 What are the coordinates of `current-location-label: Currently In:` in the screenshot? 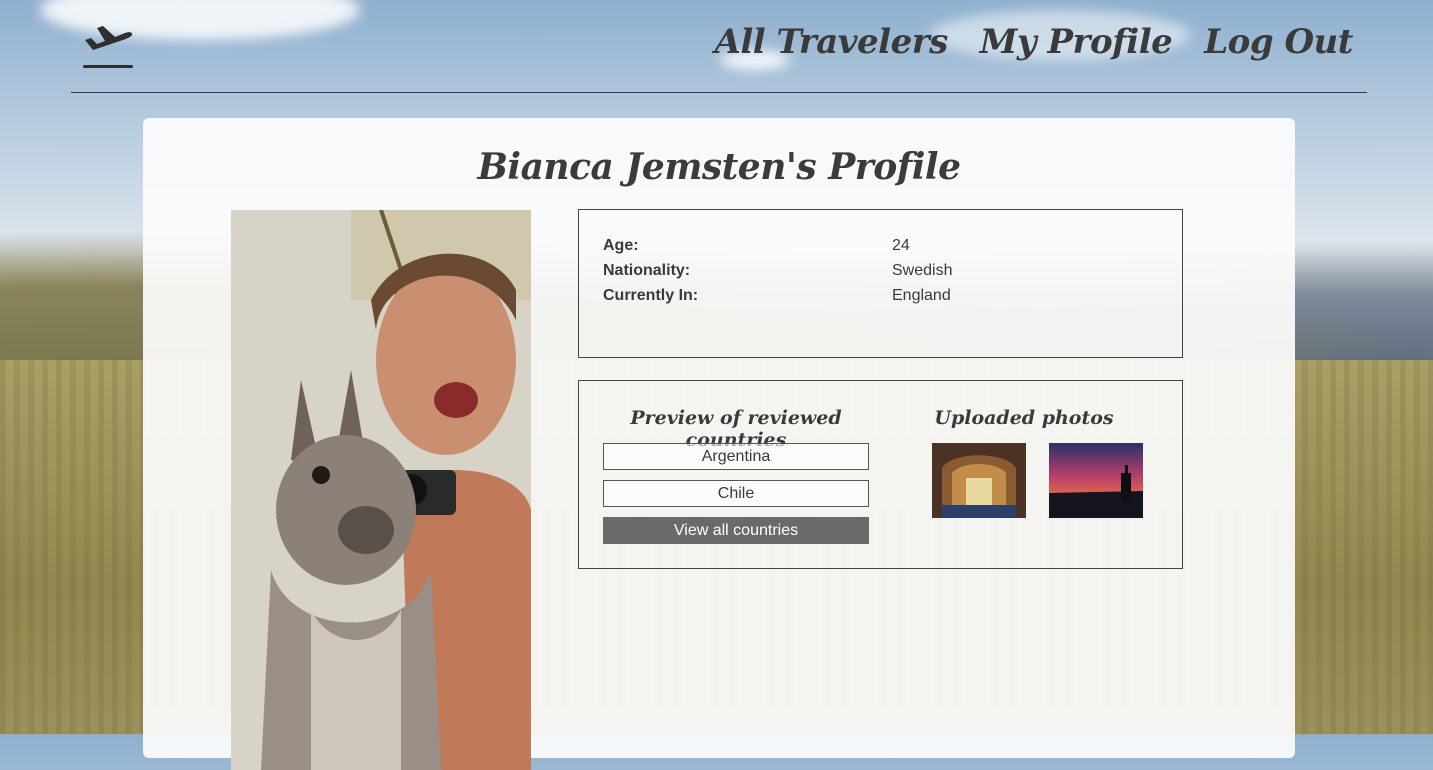 It's located at (651, 295).